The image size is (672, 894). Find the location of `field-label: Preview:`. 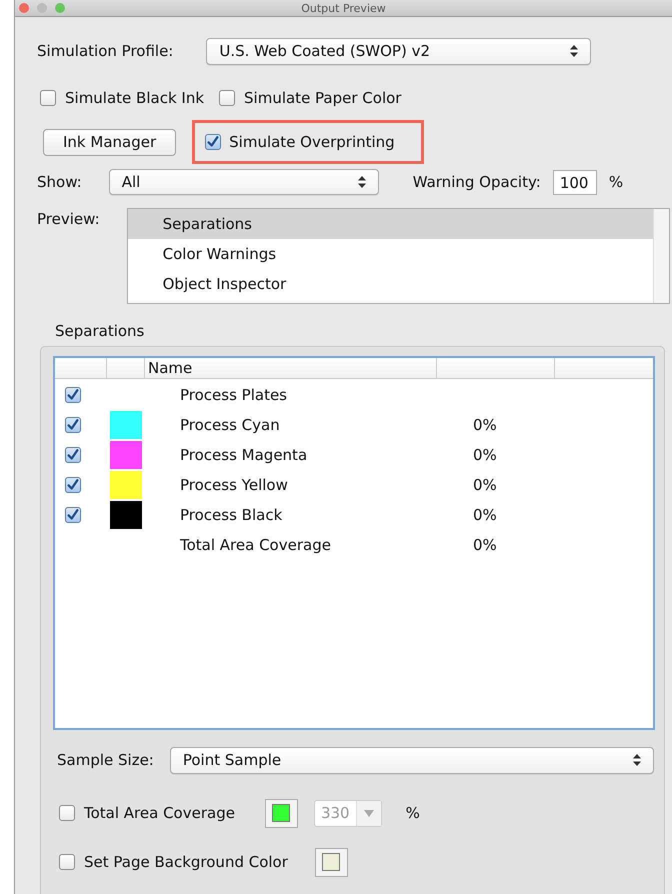

field-label: Preview: is located at coordinates (68, 219).